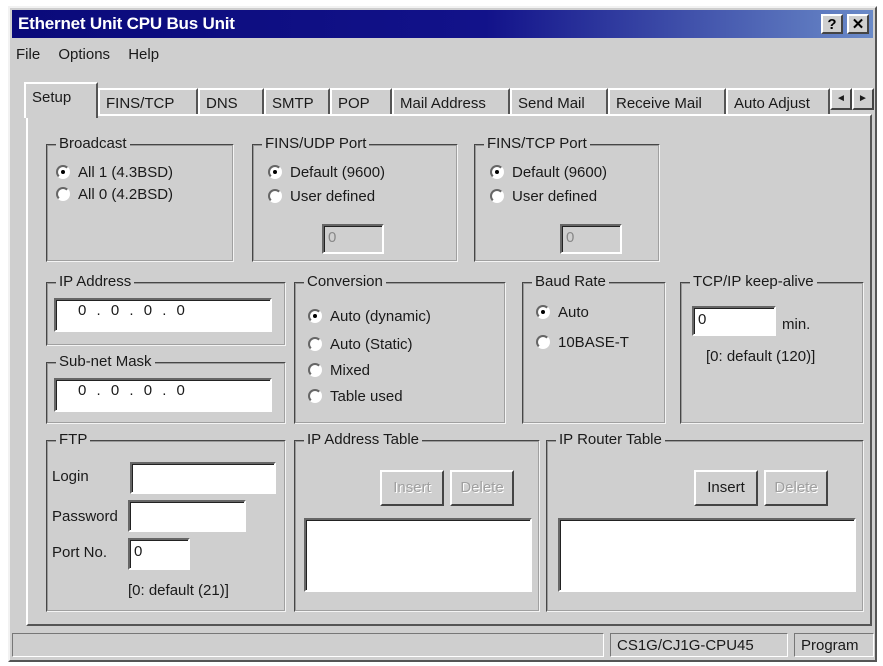  Describe the element at coordinates (366, 396) in the screenshot. I see `conversion-table-used-label: Table used` at that location.